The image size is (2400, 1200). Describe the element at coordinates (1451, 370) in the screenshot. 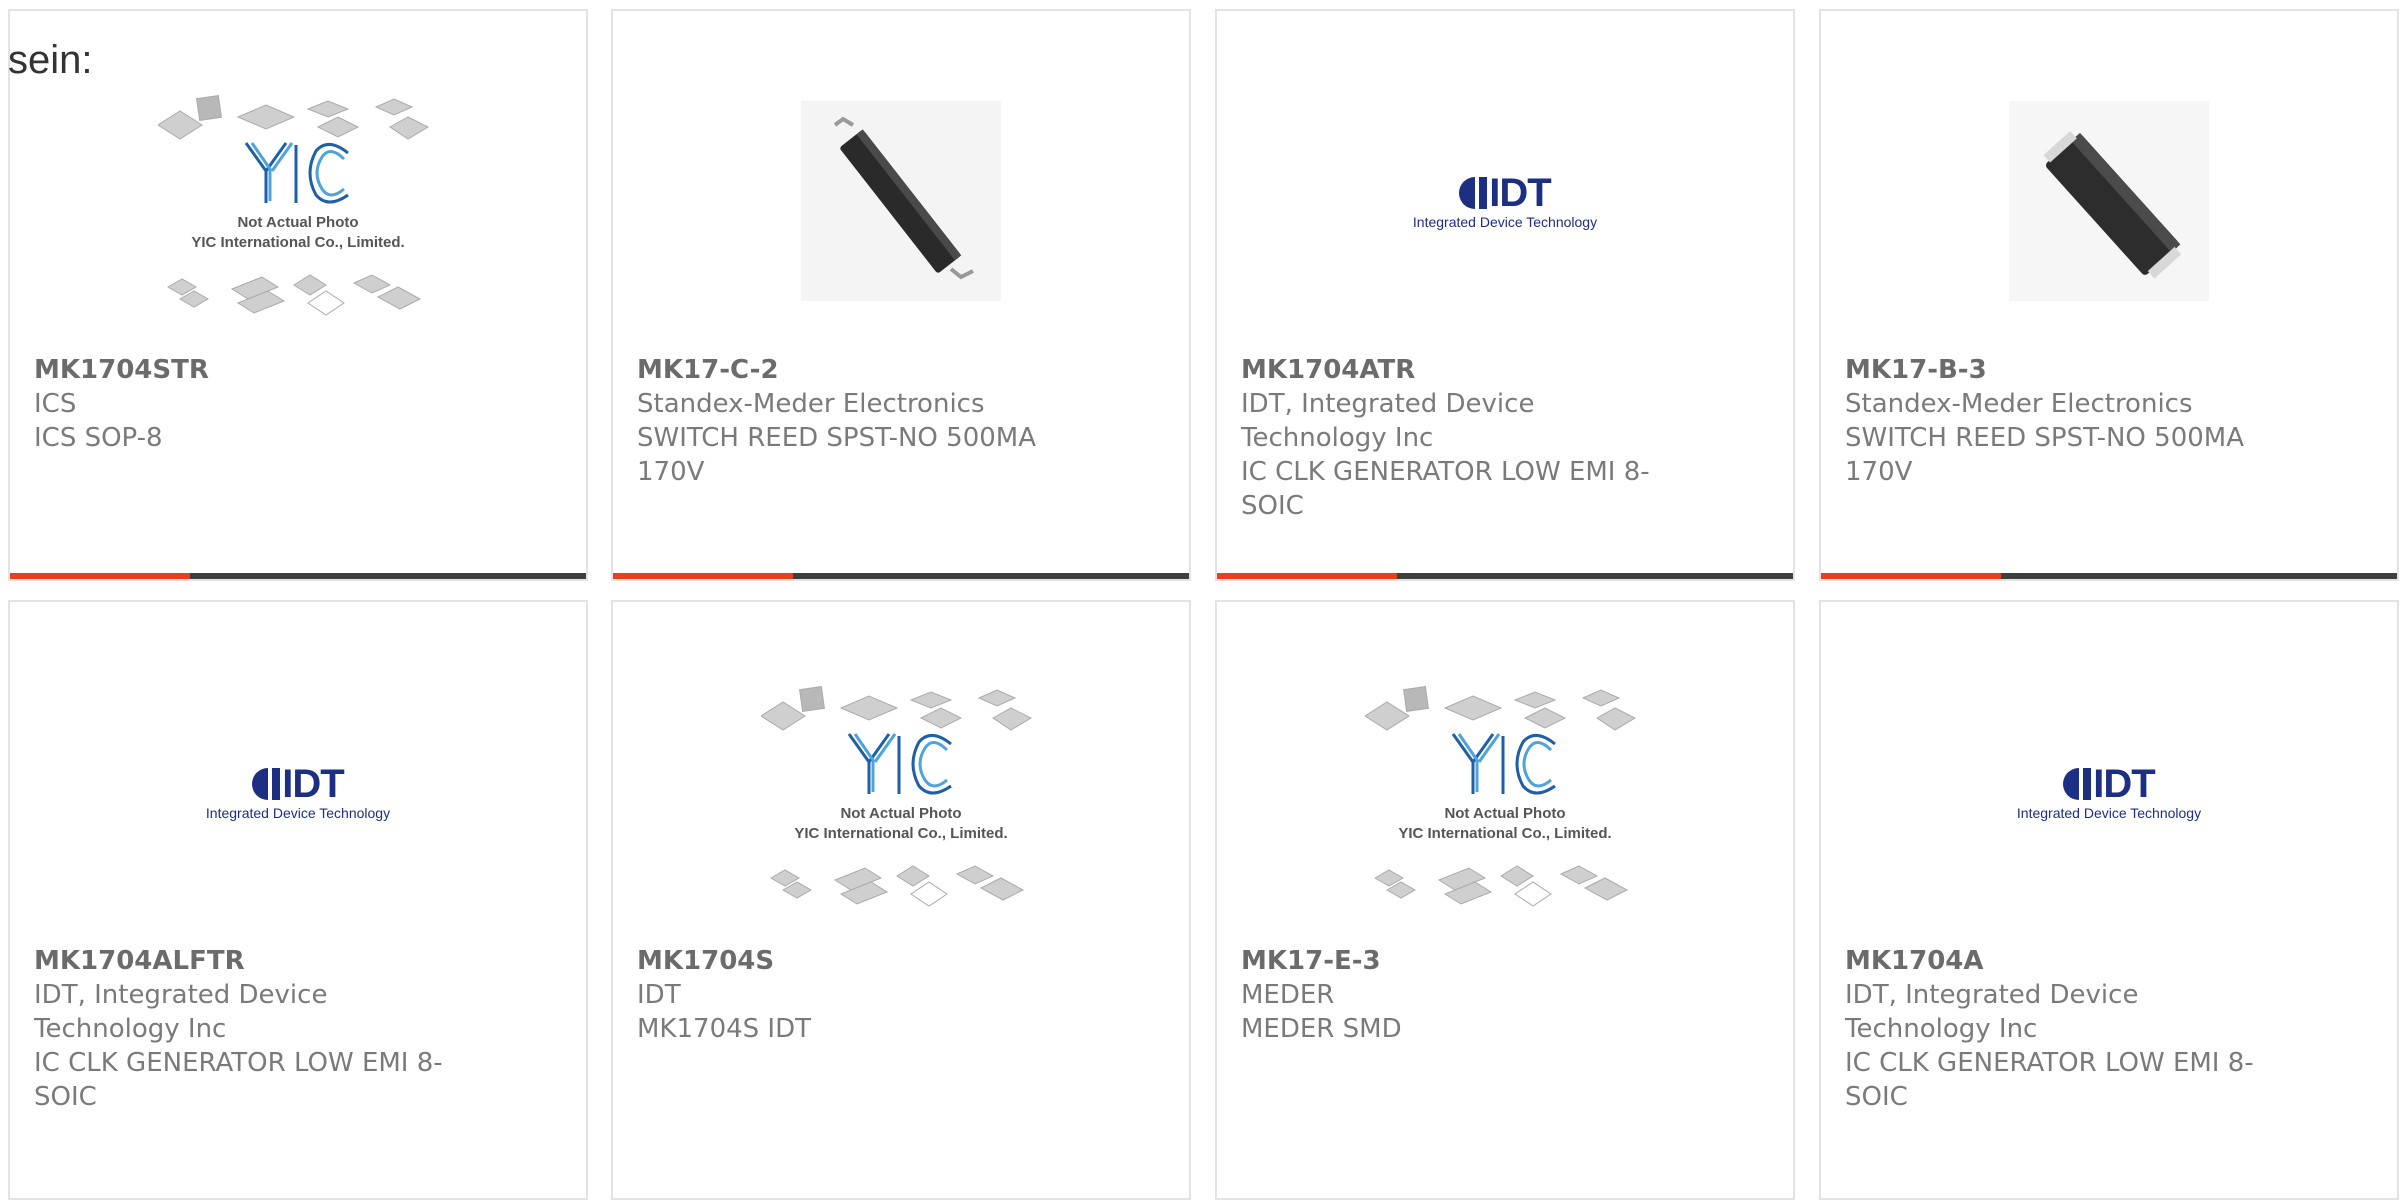

I see `part-number: MK1704ATR` at that location.